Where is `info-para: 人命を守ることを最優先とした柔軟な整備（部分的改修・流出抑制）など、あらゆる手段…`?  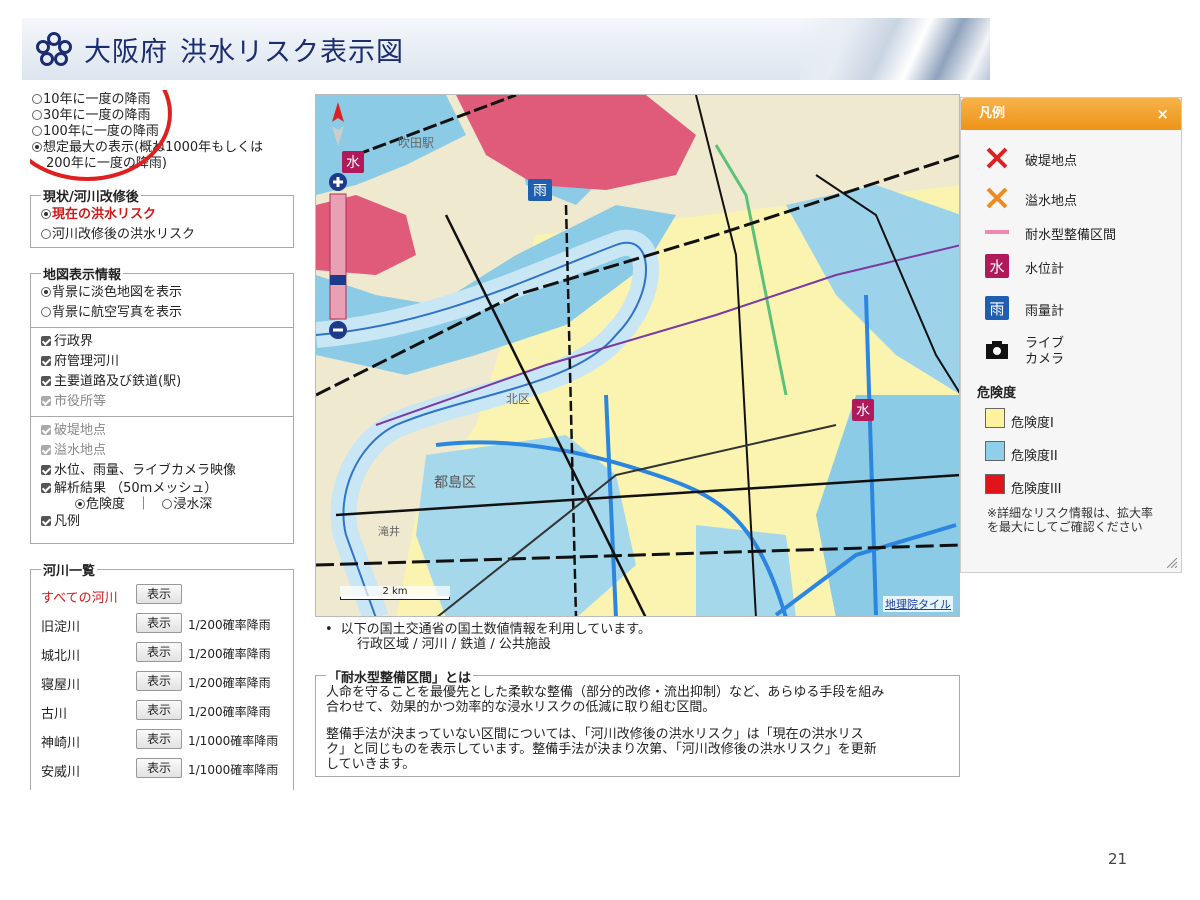 info-para: 人命を守ることを最優先とした柔軟な整備（部分的改修・流出抑制）など、あらゆる手段… is located at coordinates (605, 692).